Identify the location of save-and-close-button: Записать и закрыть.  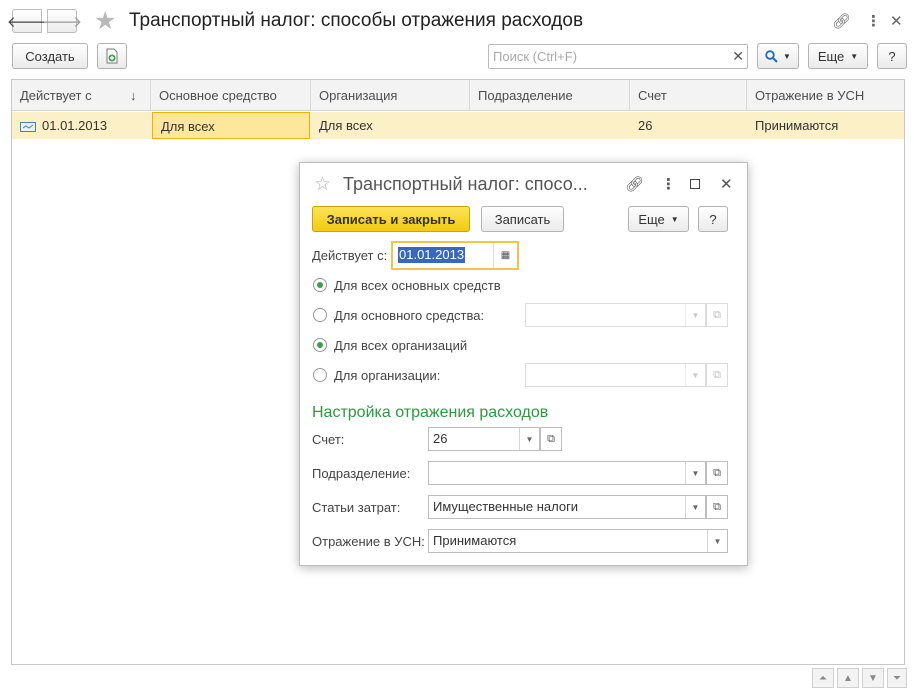
(391, 219).